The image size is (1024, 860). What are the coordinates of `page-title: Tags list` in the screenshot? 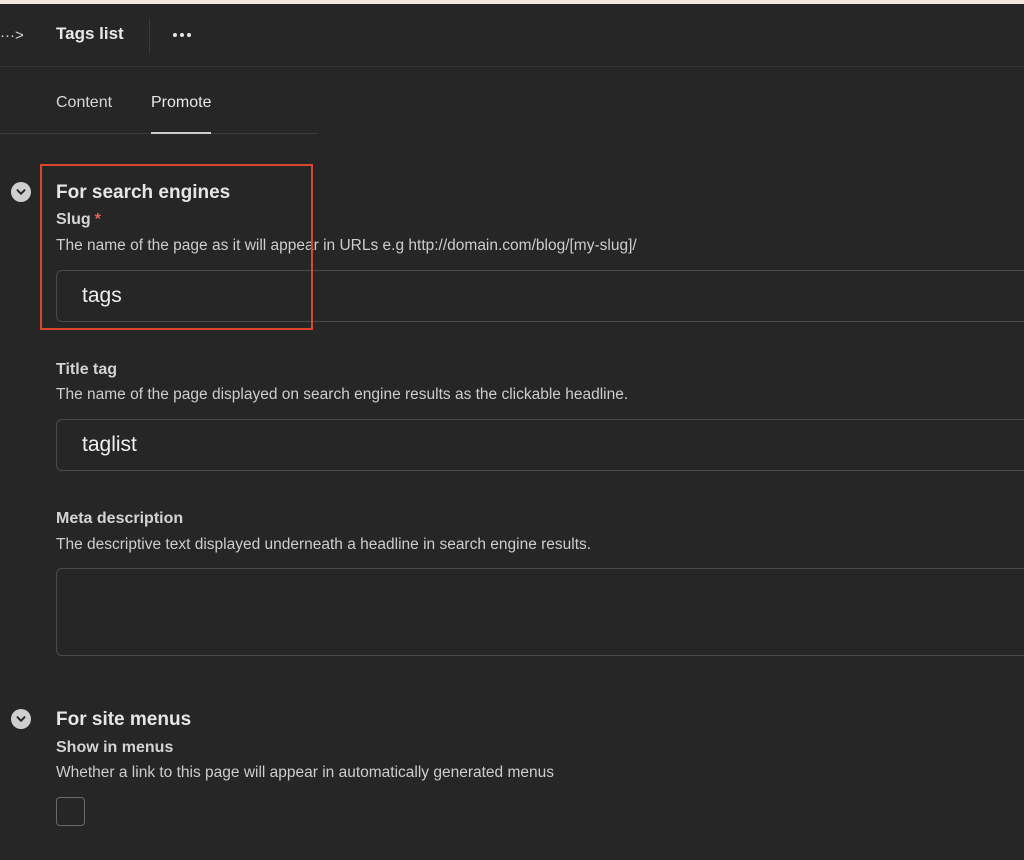 It's located at (90, 33).